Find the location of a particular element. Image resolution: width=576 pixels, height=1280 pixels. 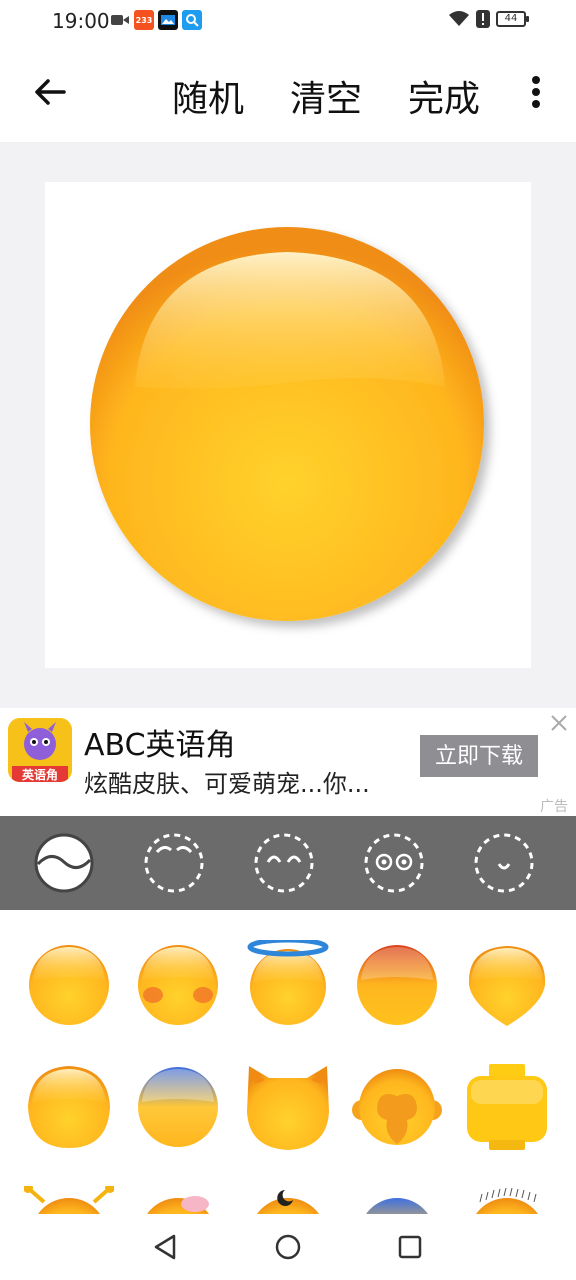

face-hair-icon is located at coordinates (507, 1200).